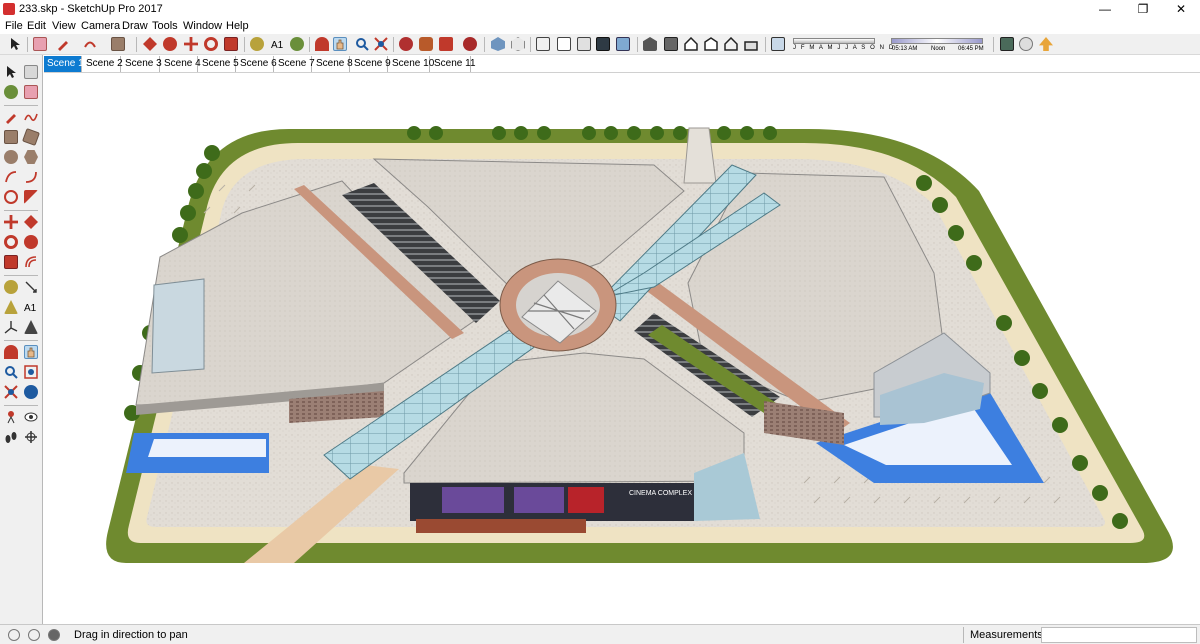 The image size is (1200, 644). I want to click on warehouse-icon, so click(406, 44).